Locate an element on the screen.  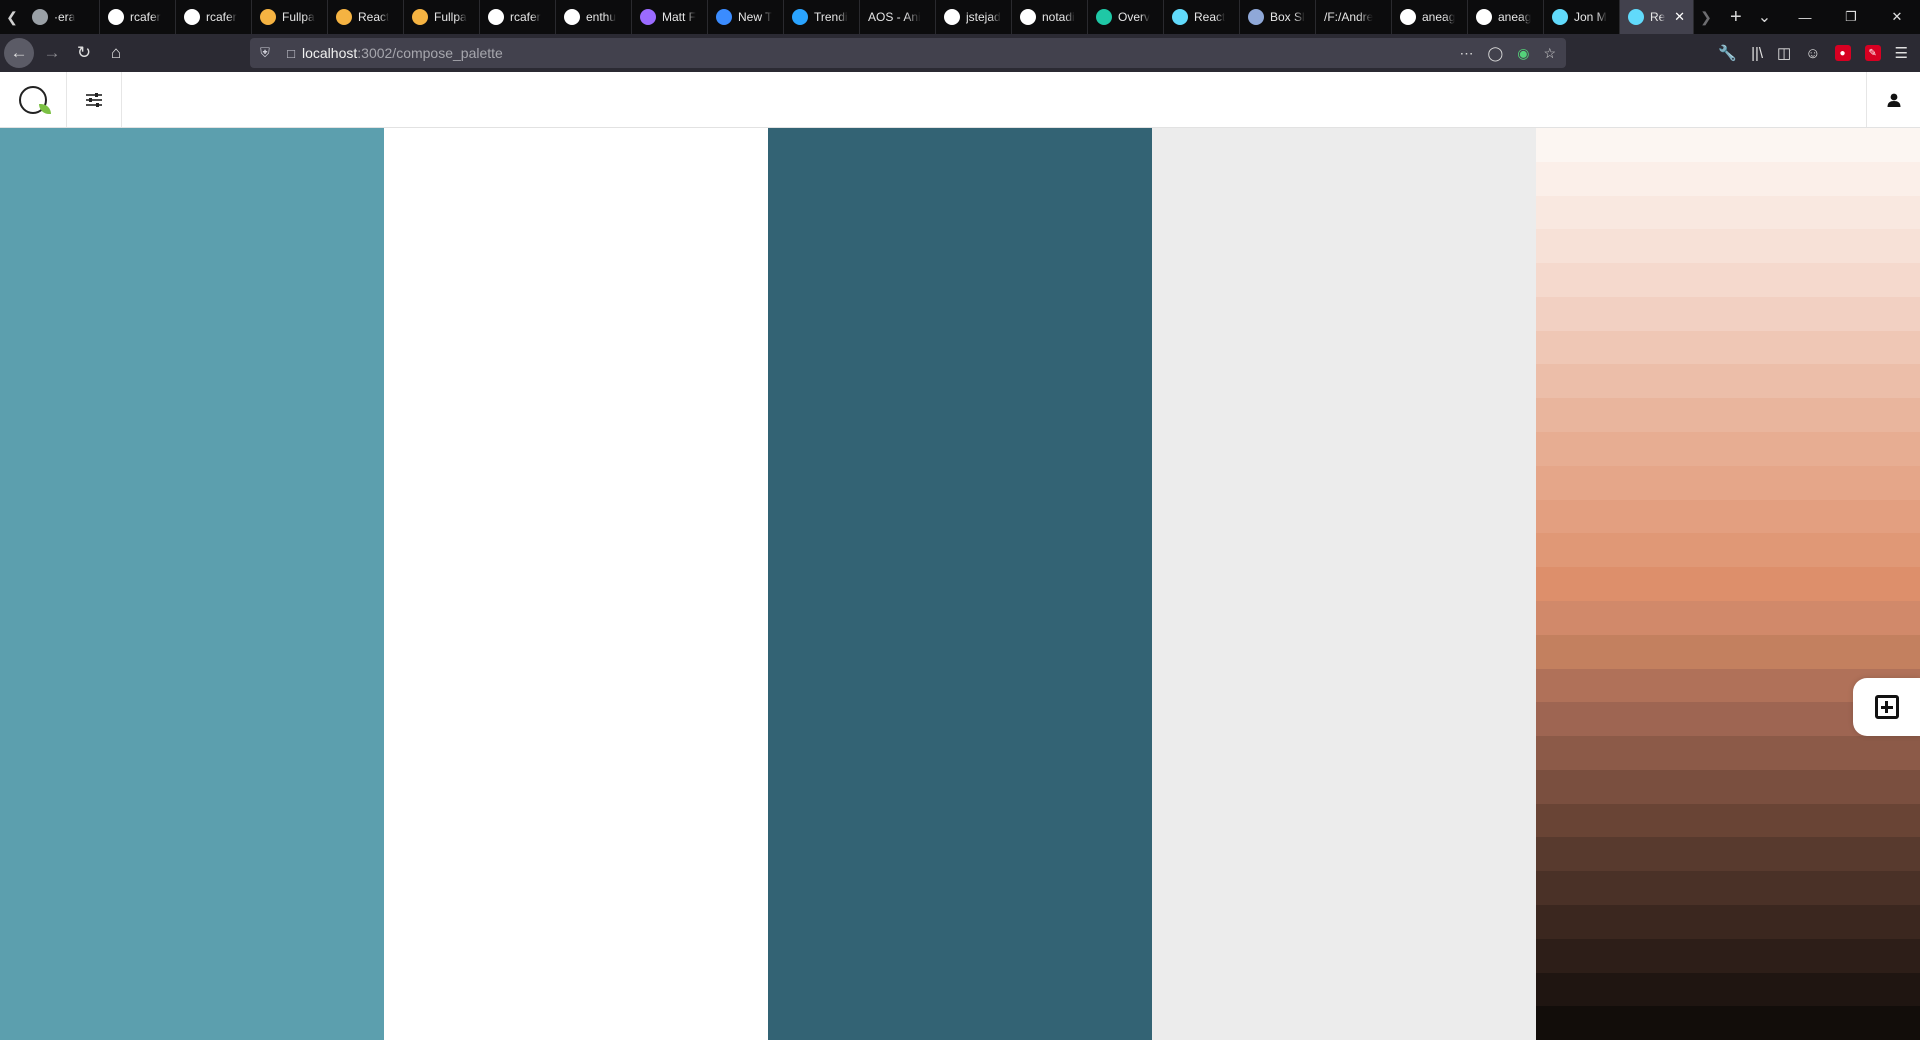
browser-tab: /F:/Andre is located at coordinates (1354, 17).